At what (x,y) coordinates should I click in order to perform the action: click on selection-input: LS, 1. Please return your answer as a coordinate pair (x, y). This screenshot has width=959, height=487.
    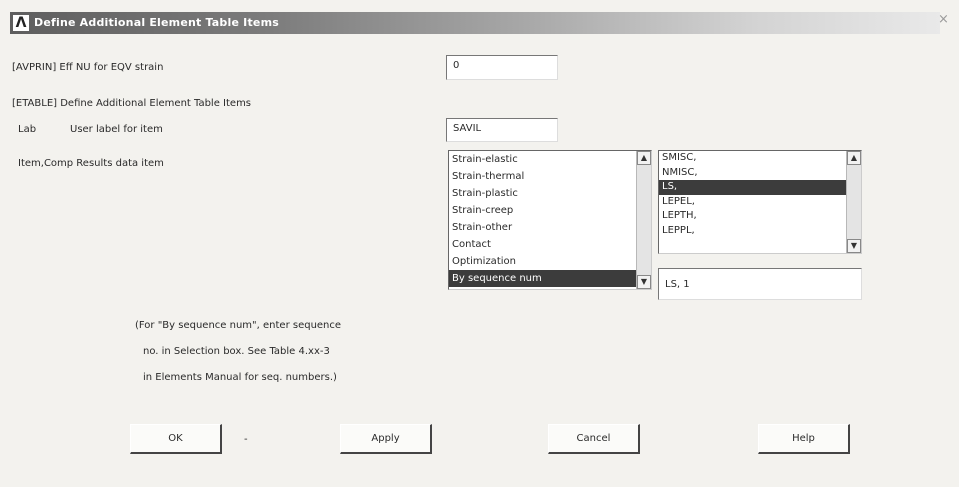
    Looking at the image, I should click on (760, 284).